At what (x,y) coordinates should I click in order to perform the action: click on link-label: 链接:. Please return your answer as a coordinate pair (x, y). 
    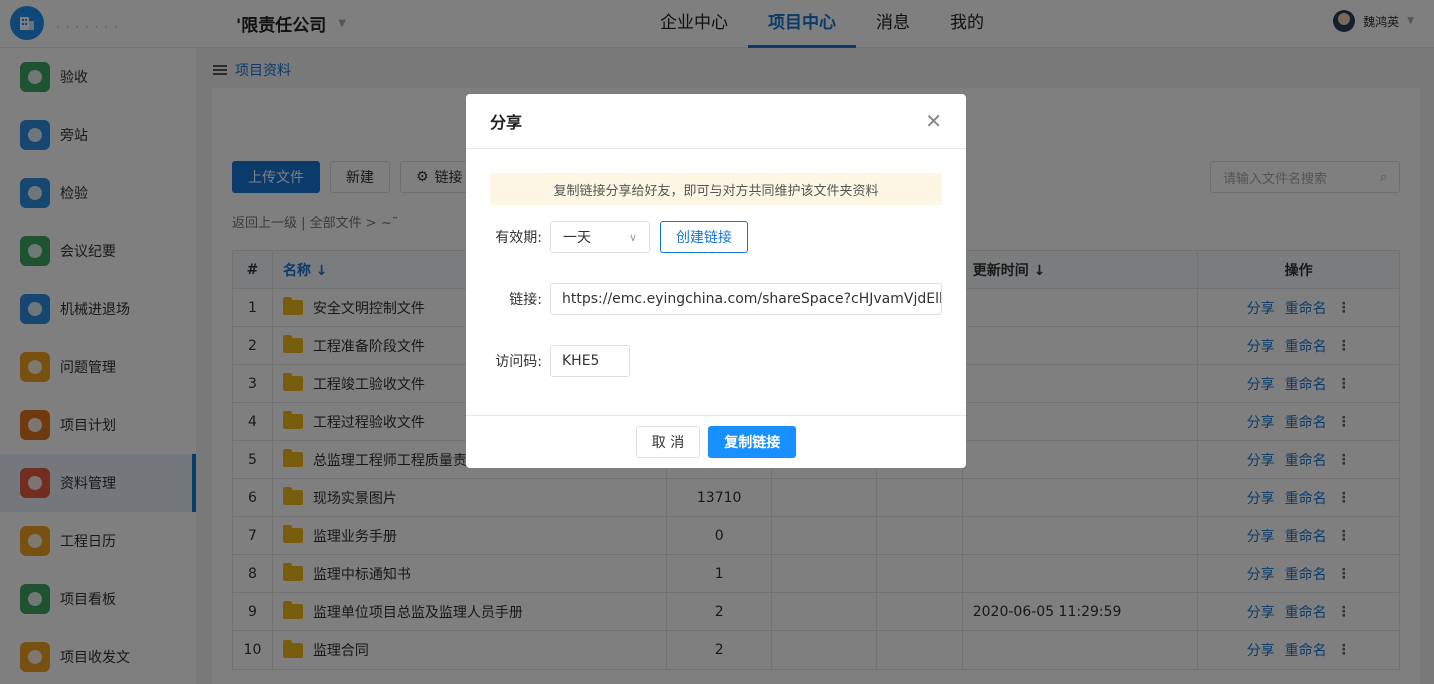
    Looking at the image, I should click on (525, 300).